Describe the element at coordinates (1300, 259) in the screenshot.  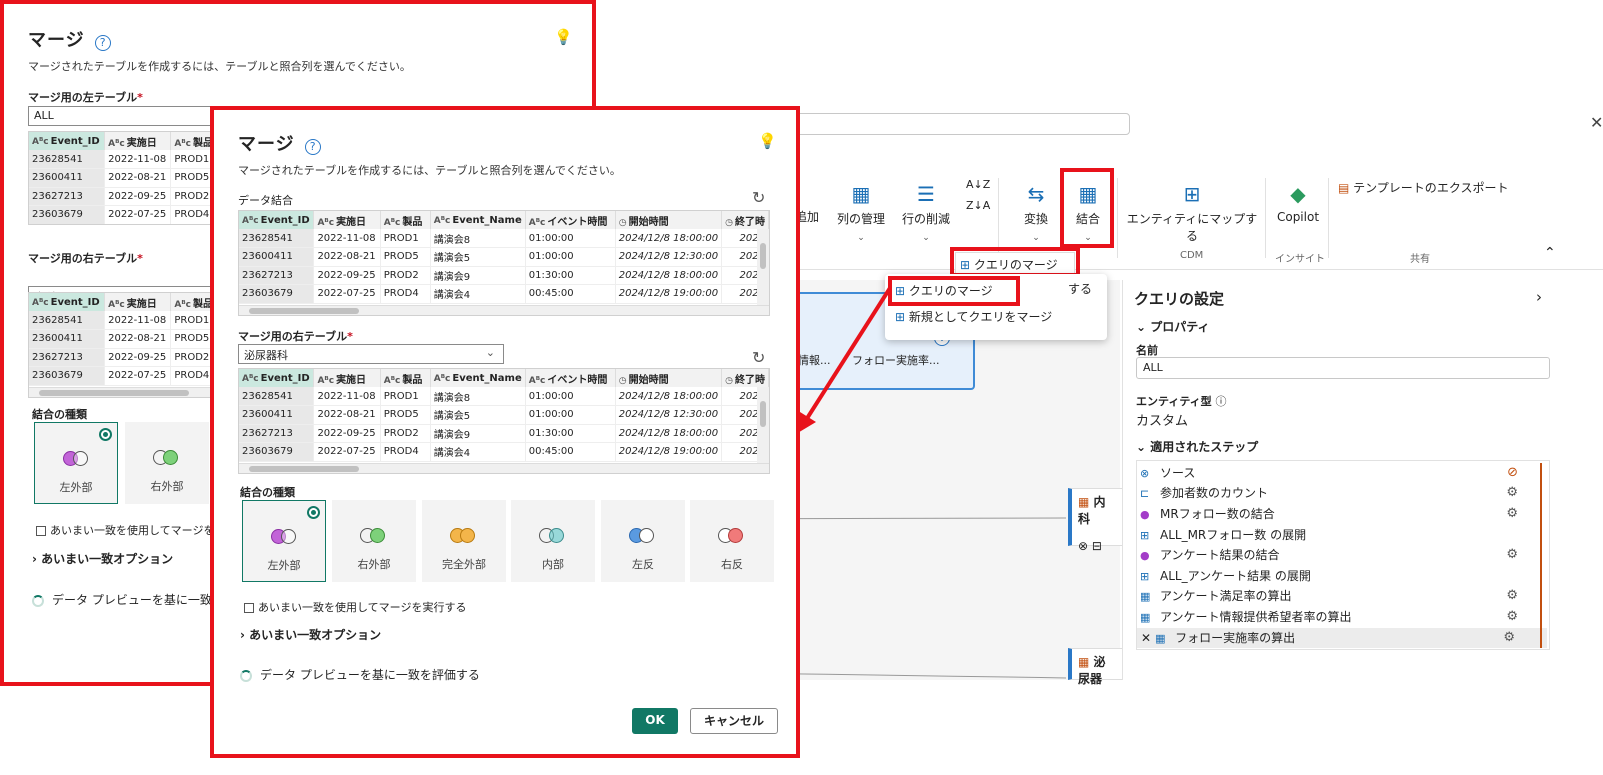
I see `group-insight: インサイト` at that location.